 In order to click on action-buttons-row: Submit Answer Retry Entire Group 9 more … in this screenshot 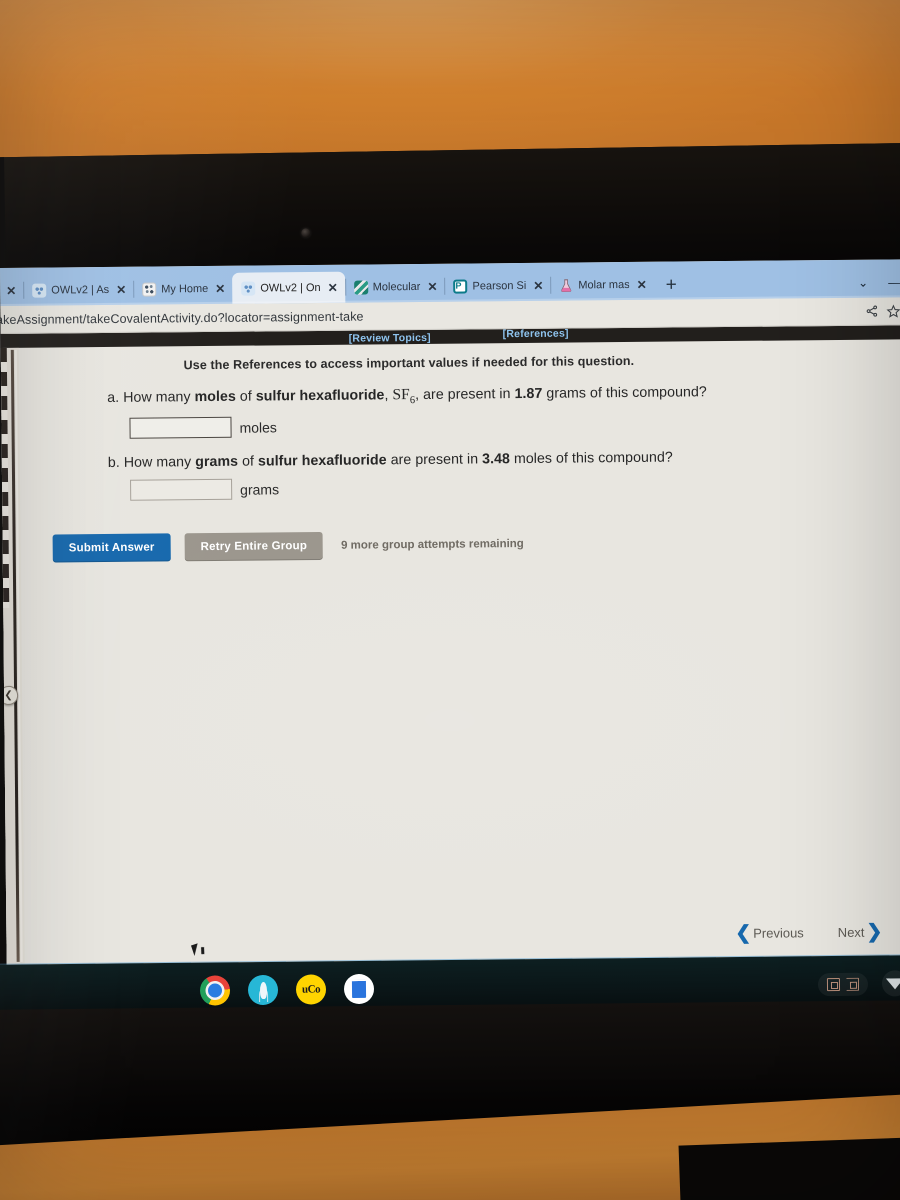, I will do `click(461, 545)`.